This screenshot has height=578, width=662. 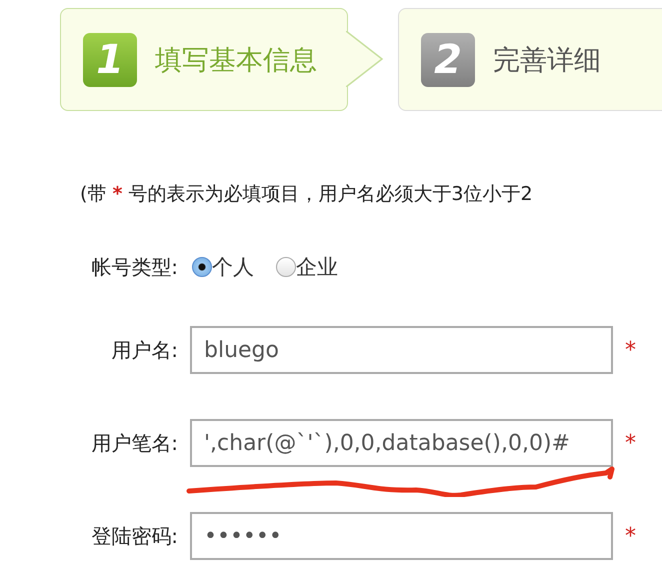 What do you see at coordinates (317, 267) in the screenshot?
I see `radio-label: 企业` at bounding box center [317, 267].